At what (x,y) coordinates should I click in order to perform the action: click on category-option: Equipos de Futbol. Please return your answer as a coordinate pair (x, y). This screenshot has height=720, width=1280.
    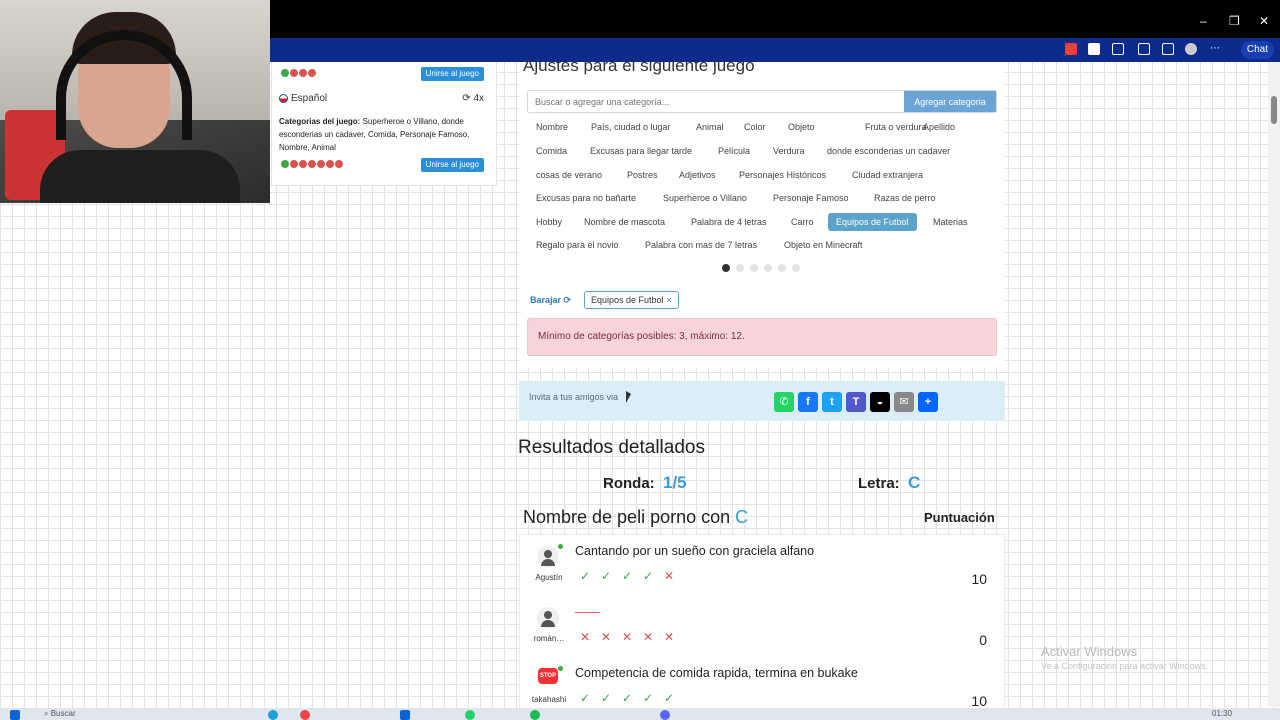
    Looking at the image, I should click on (872, 222).